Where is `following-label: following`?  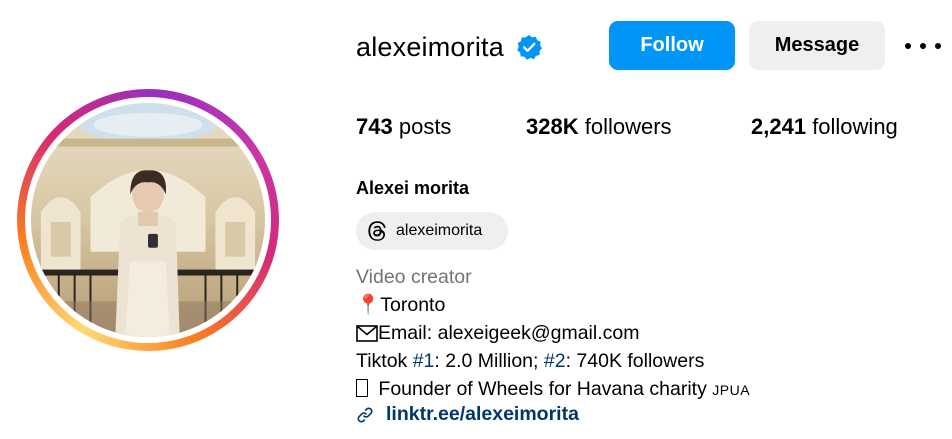 following-label: following is located at coordinates (855, 126).